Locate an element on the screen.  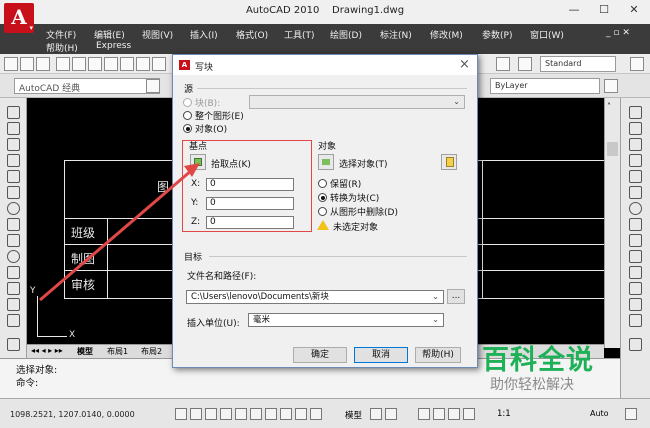
application-menu-button: A ▾ is located at coordinates (19, 18).